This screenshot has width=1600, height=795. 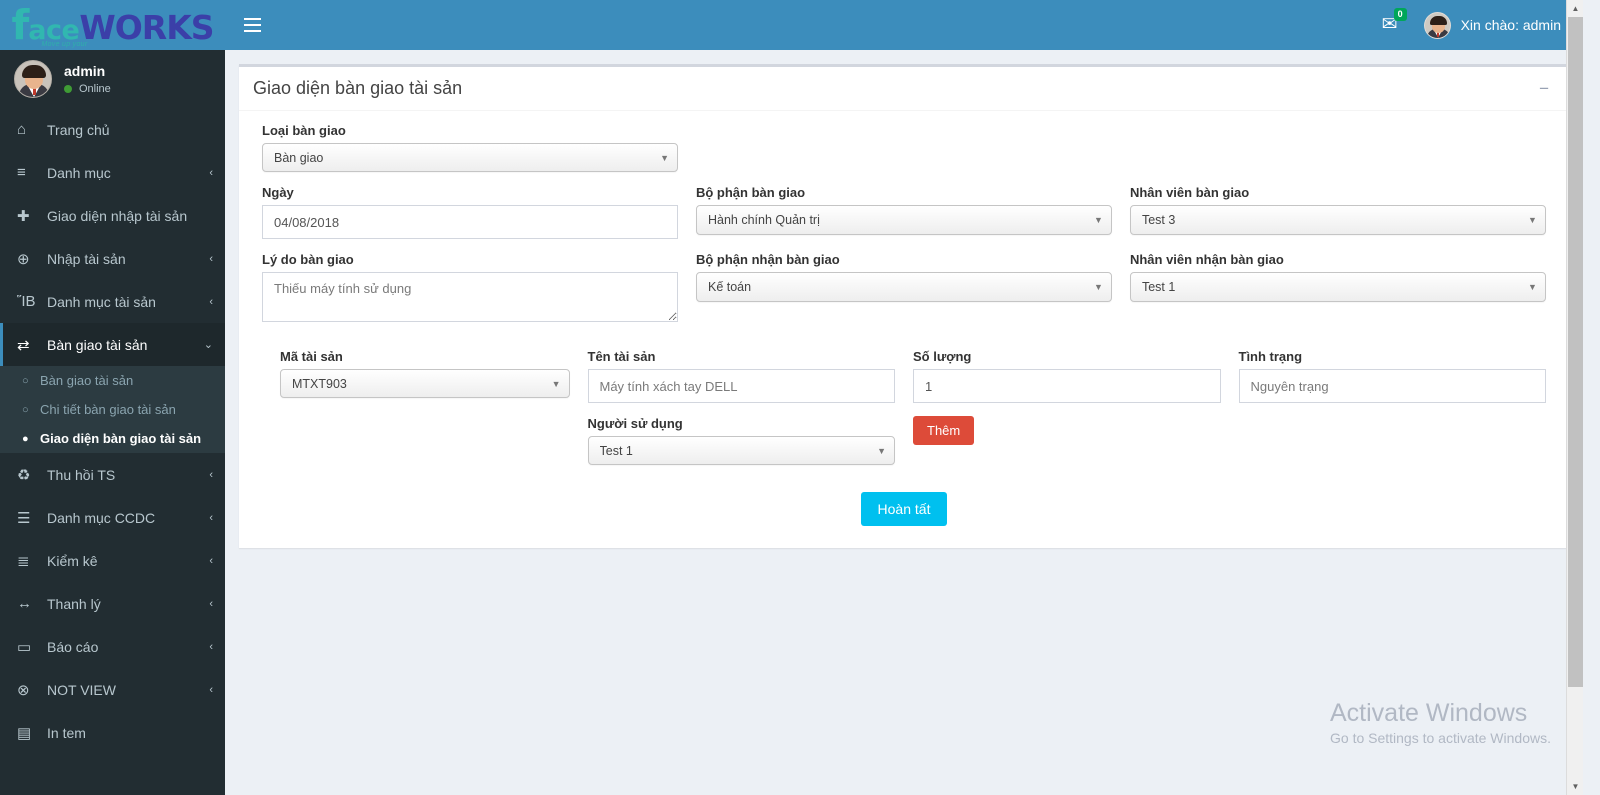 What do you see at coordinates (304, 130) in the screenshot?
I see `label-loai-ban-giao: Loại bàn giao` at bounding box center [304, 130].